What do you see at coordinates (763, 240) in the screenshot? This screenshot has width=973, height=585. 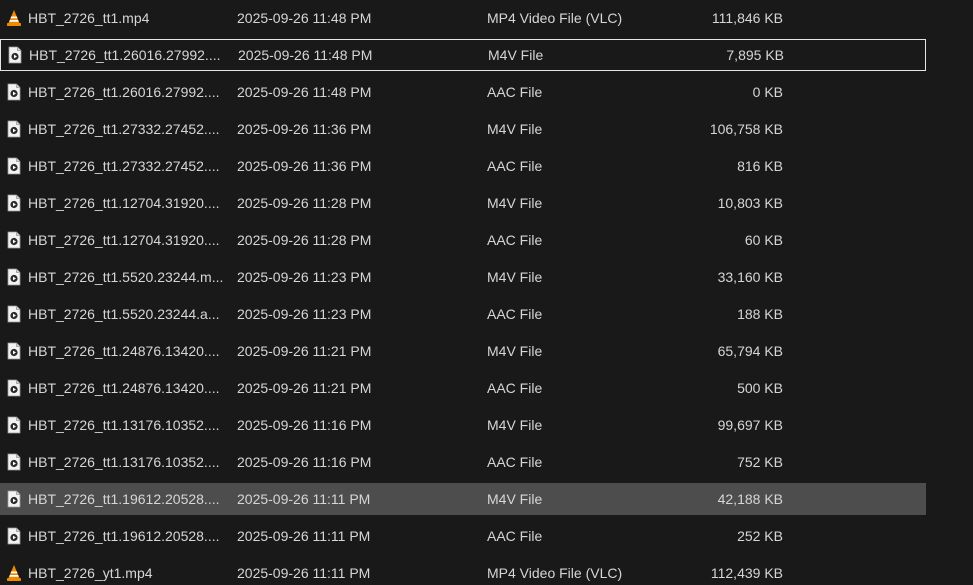 I see `file-size: 60 KB` at bounding box center [763, 240].